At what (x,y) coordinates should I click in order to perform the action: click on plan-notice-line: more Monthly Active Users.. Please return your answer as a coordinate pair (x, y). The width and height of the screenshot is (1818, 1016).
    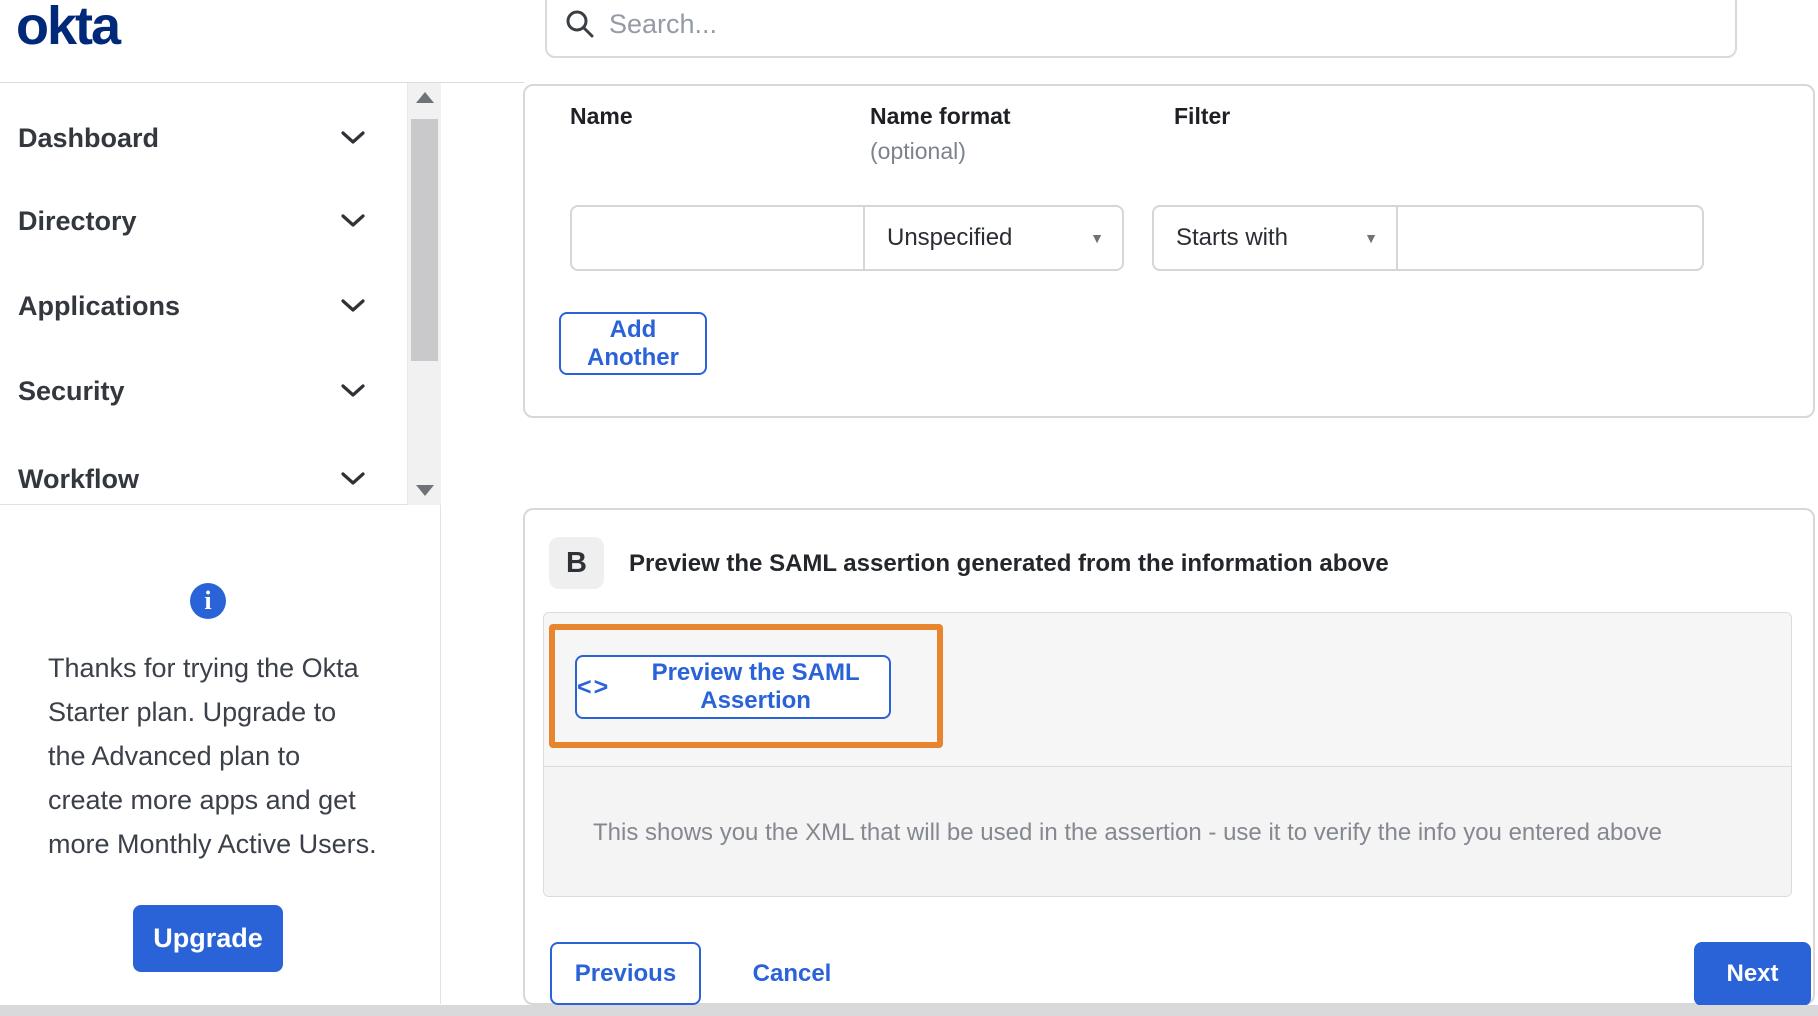
    Looking at the image, I should click on (212, 844).